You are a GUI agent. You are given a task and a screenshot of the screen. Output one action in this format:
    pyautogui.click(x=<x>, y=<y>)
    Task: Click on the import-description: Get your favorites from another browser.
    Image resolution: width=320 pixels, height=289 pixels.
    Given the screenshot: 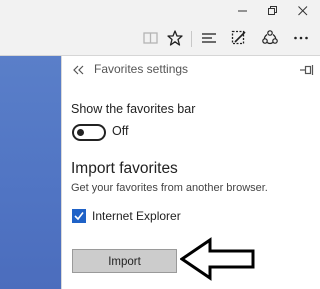 What is the action you would take?
    pyautogui.click(x=169, y=188)
    